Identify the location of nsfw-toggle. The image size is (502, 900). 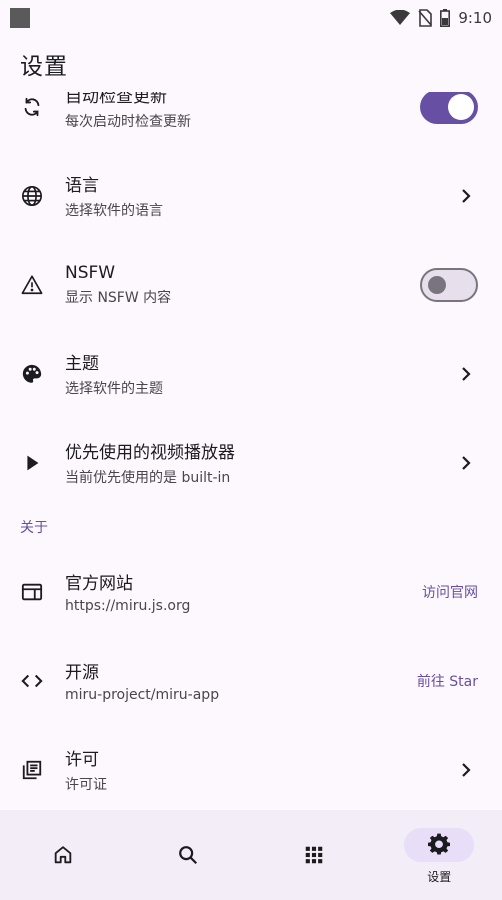
(449, 284).